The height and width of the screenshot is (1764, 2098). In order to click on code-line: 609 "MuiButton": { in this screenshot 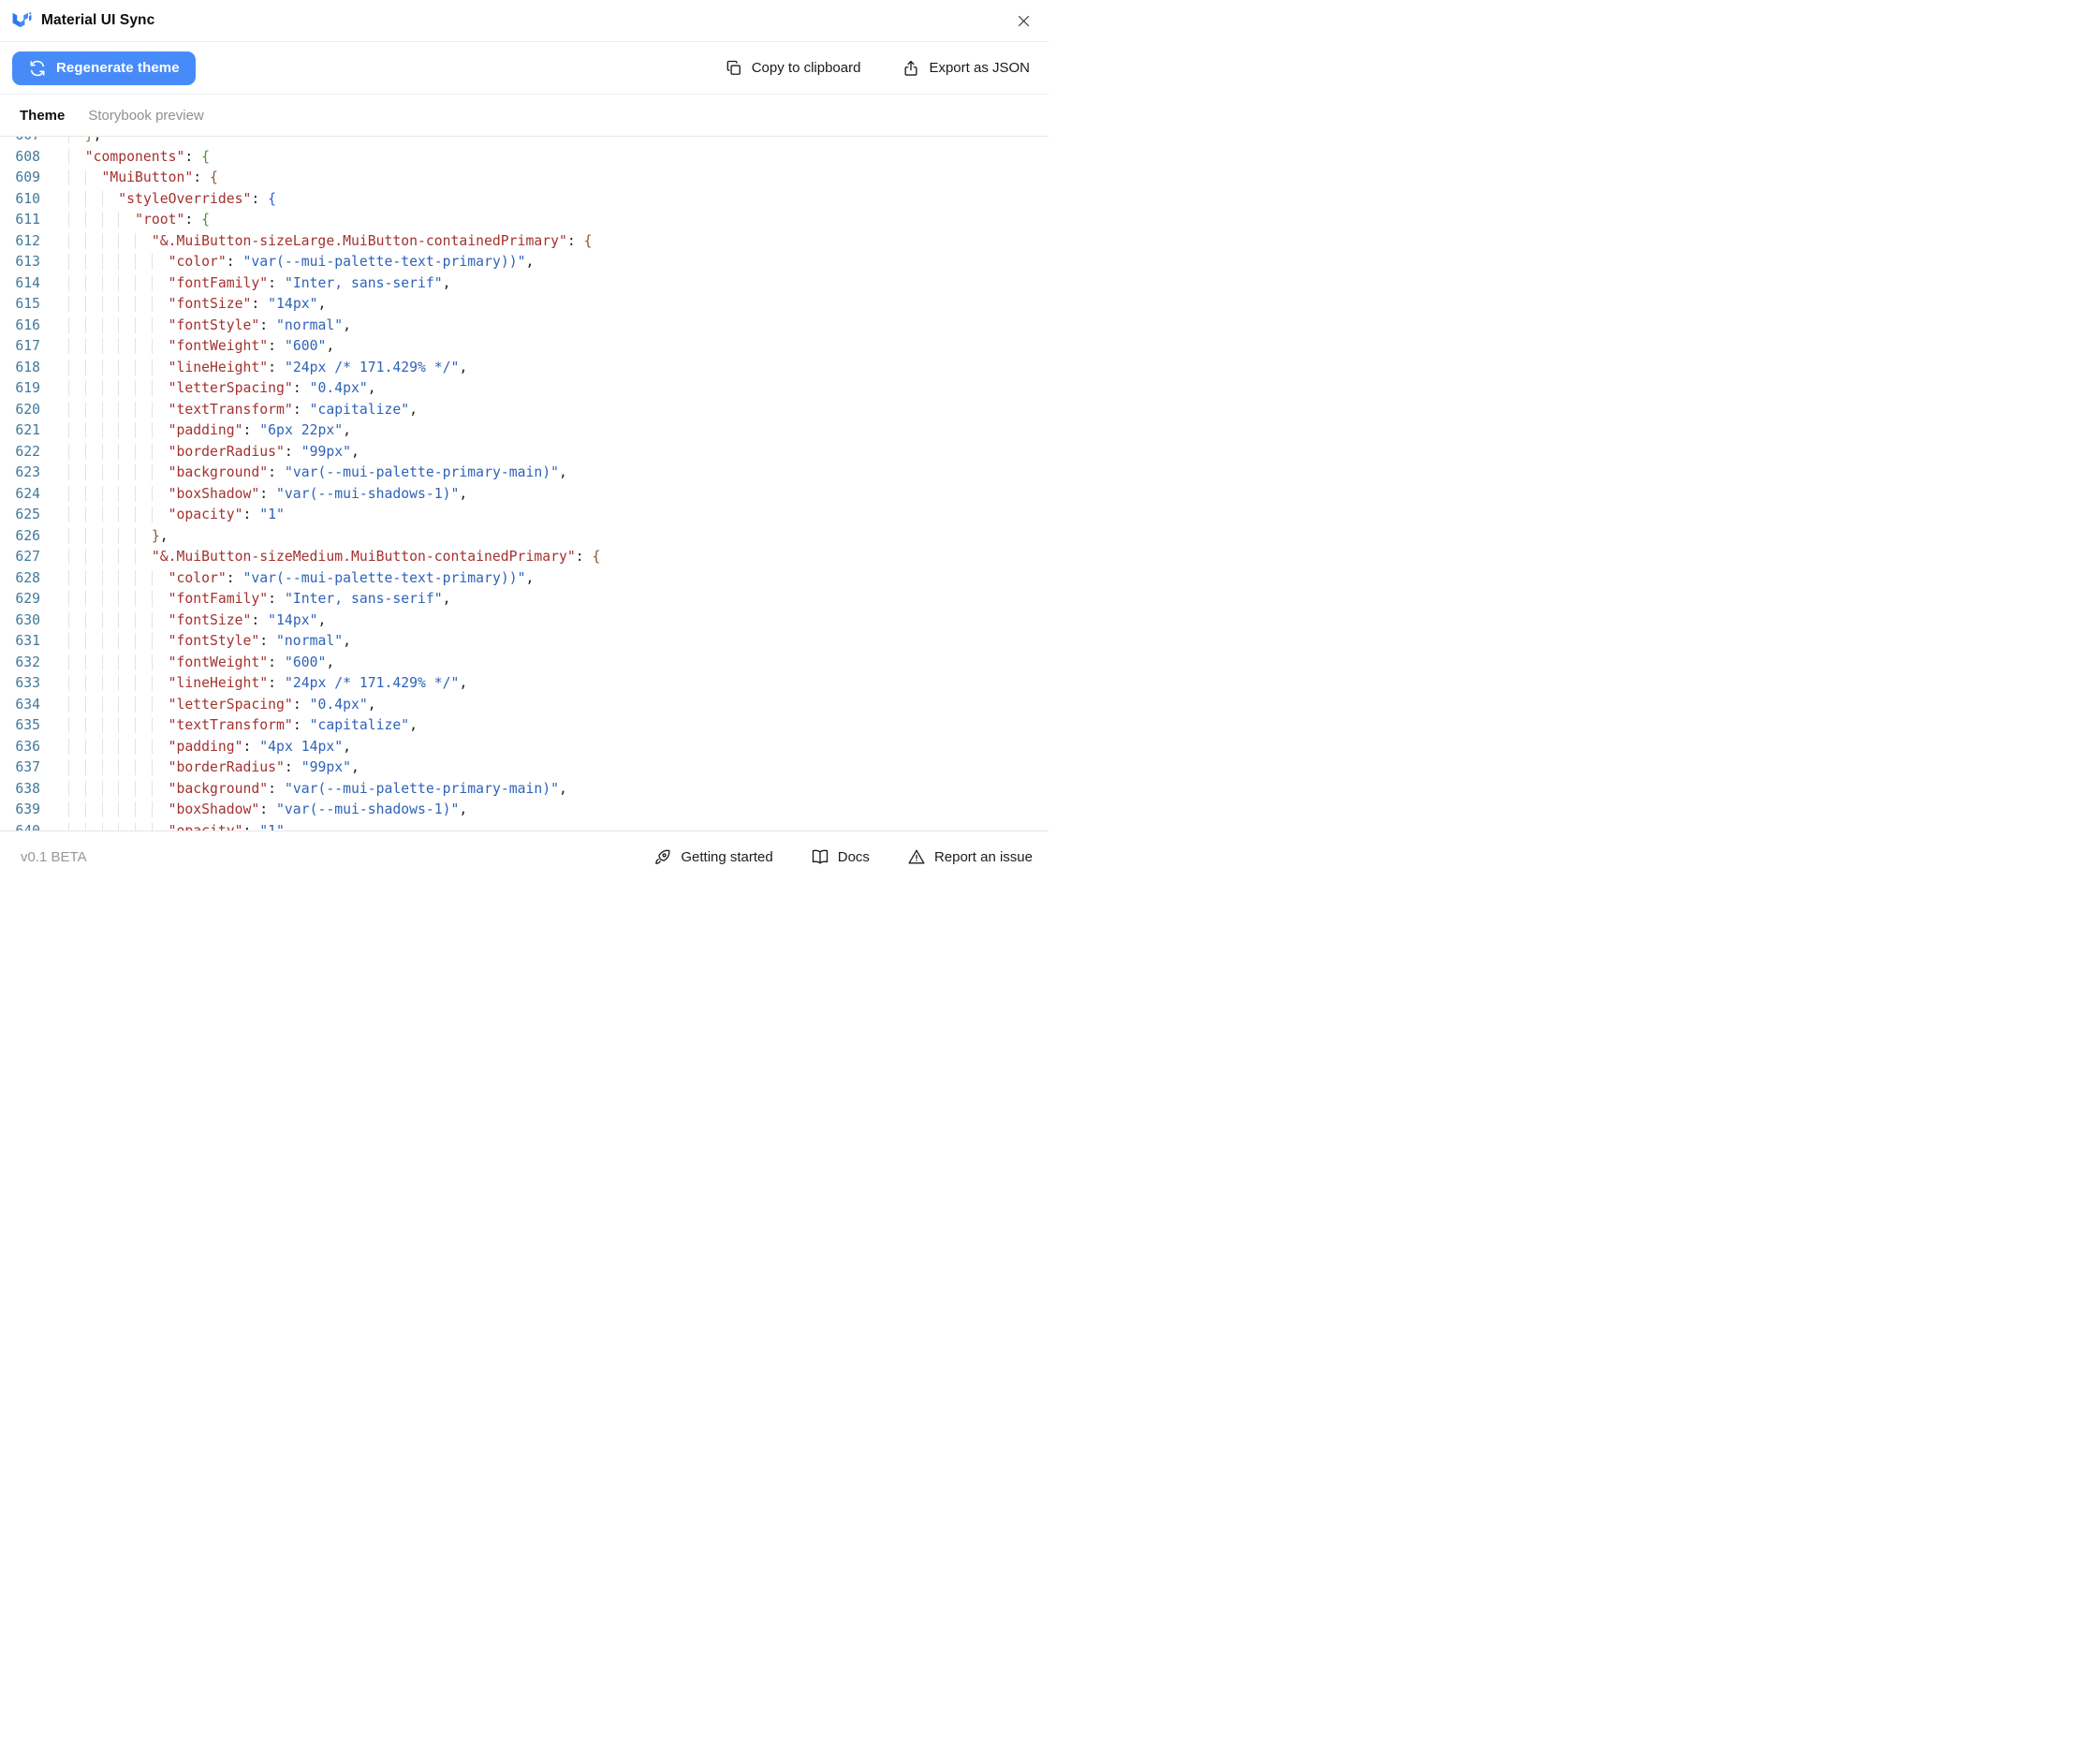, I will do `click(524, 179)`.